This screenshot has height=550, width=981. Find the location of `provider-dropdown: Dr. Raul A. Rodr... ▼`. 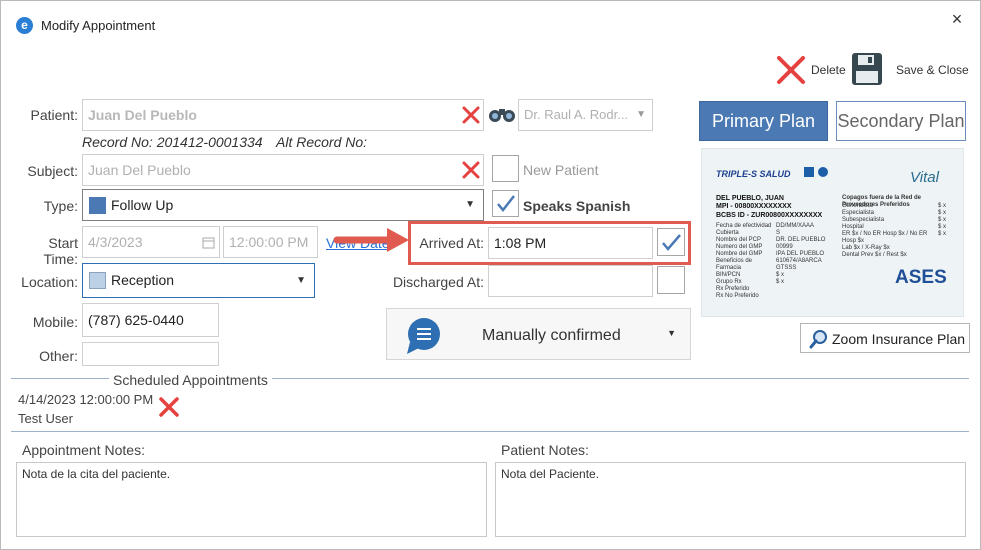

provider-dropdown: Dr. Raul A. Rodr... ▼ is located at coordinates (585, 115).